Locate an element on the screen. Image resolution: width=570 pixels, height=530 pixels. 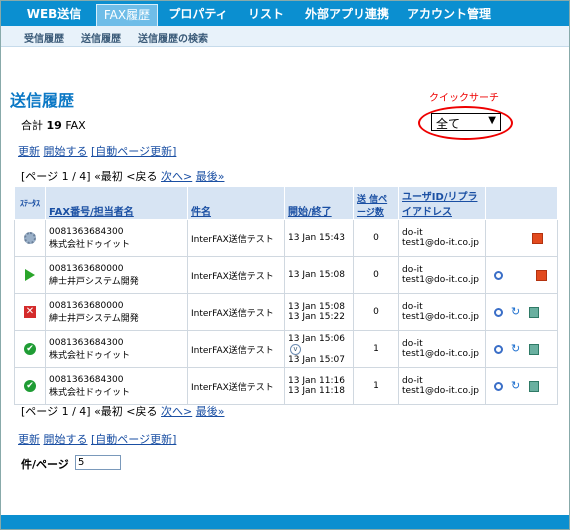
time-cell: 13 Jan 11:16 13 Jan 11:18 is located at coordinates (319, 386).